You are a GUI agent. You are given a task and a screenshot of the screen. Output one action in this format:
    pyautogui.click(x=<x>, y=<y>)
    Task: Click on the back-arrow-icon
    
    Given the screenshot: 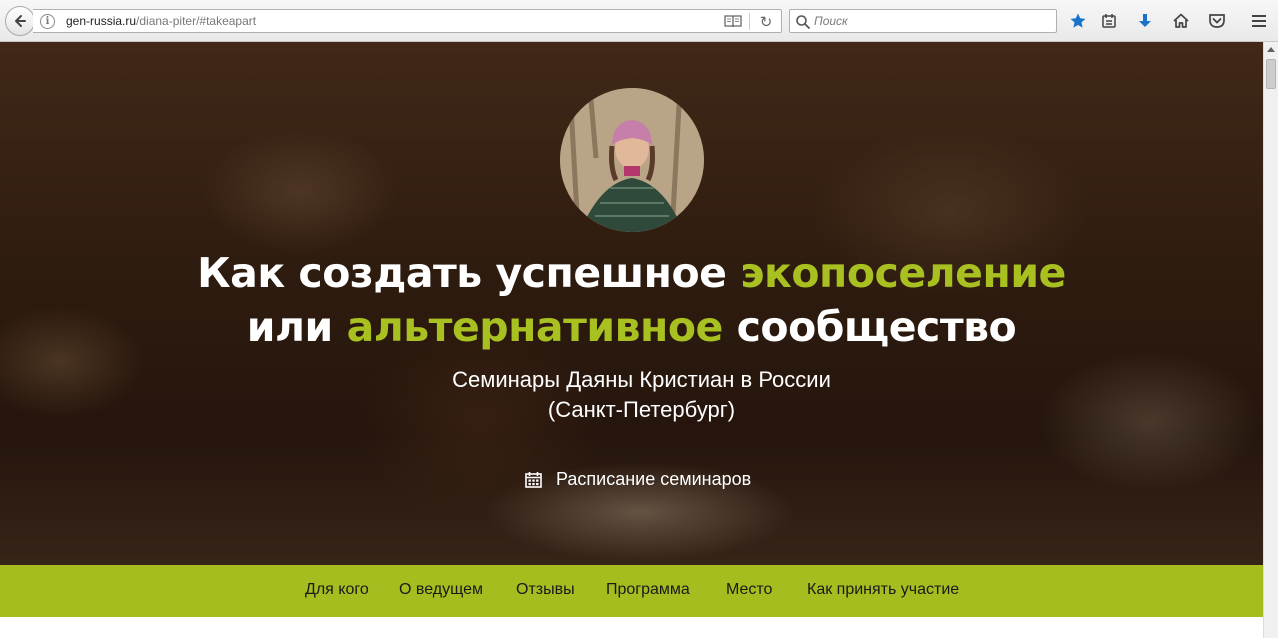 What is the action you would take?
    pyautogui.click(x=20, y=21)
    